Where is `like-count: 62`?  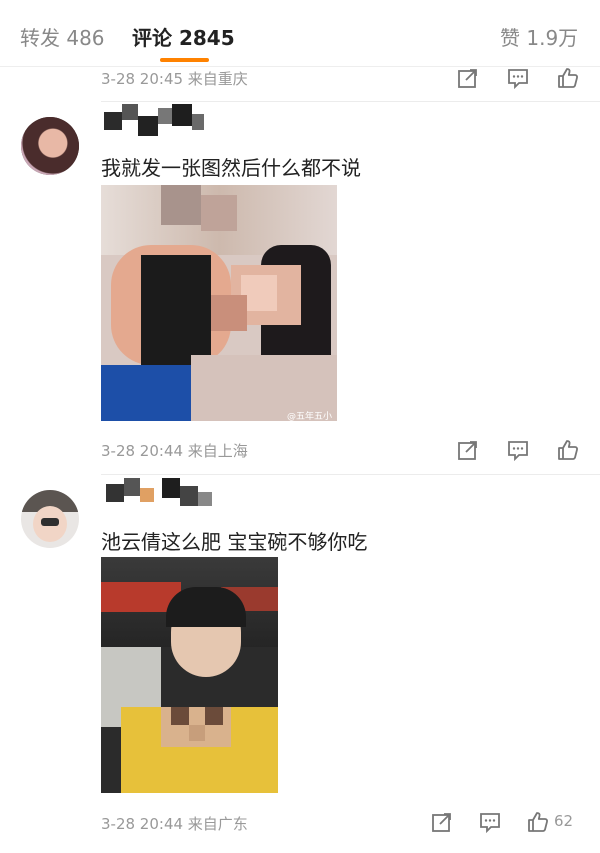
like-count: 62 is located at coordinates (564, 821).